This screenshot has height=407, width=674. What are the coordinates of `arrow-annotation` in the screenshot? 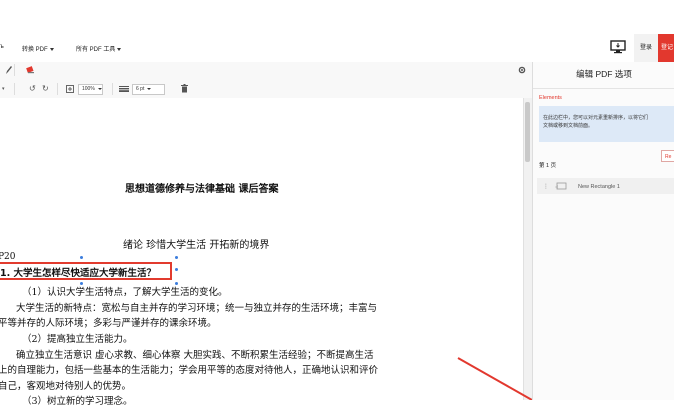 It's located at (495, 378).